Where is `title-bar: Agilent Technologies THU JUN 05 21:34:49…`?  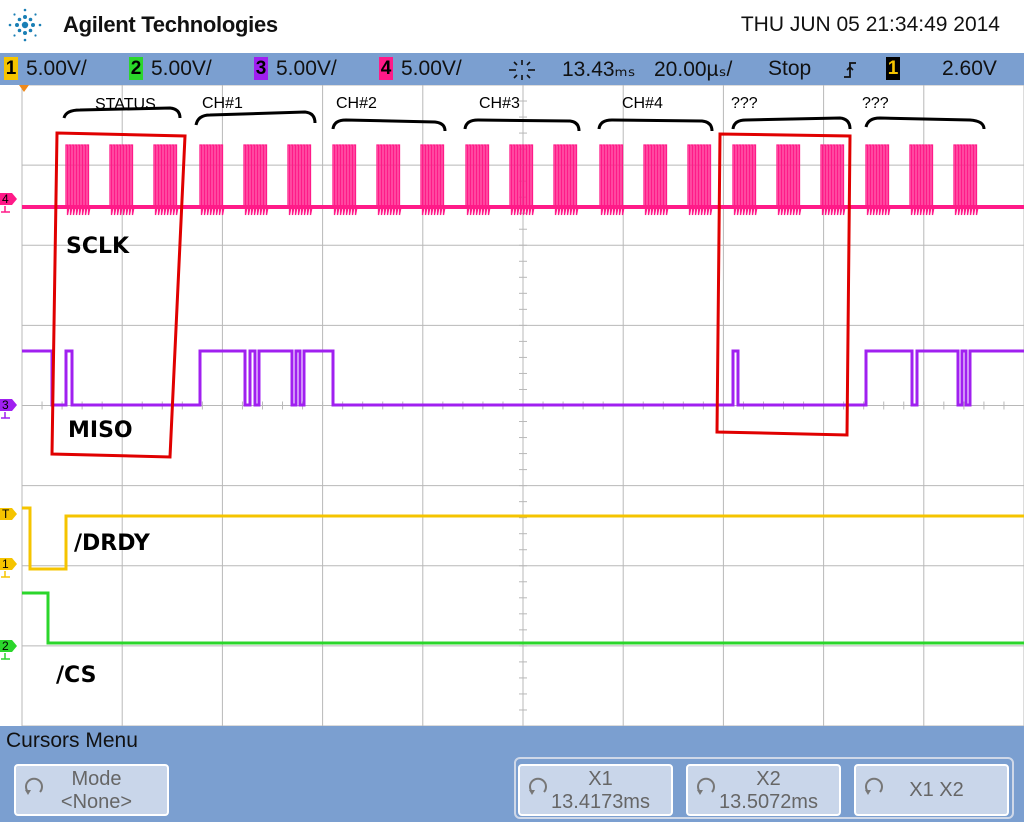
title-bar: Agilent Technologies THU JUN 05 21:34:49… is located at coordinates (512, 26).